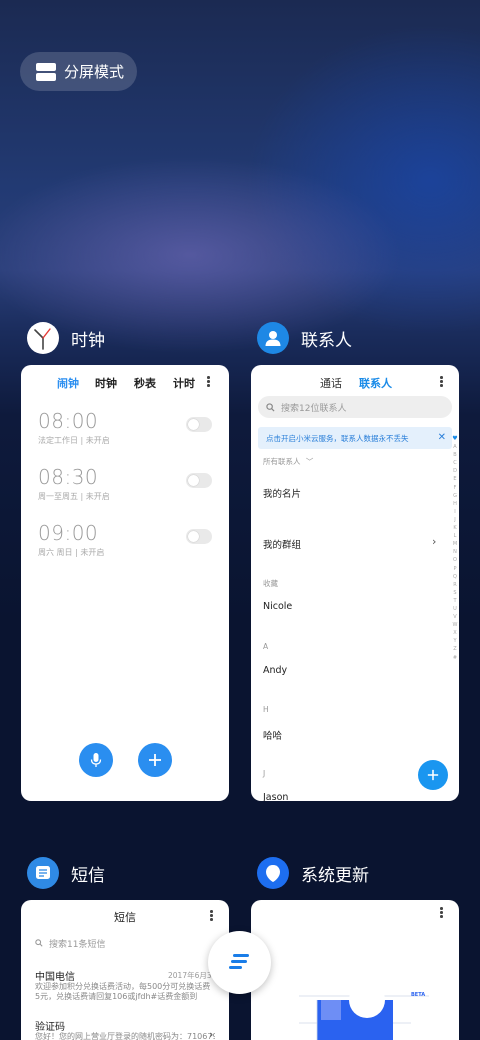 The image size is (480, 1040). Describe the element at coordinates (184, 383) in the screenshot. I see `tab-timer: 计时` at that location.